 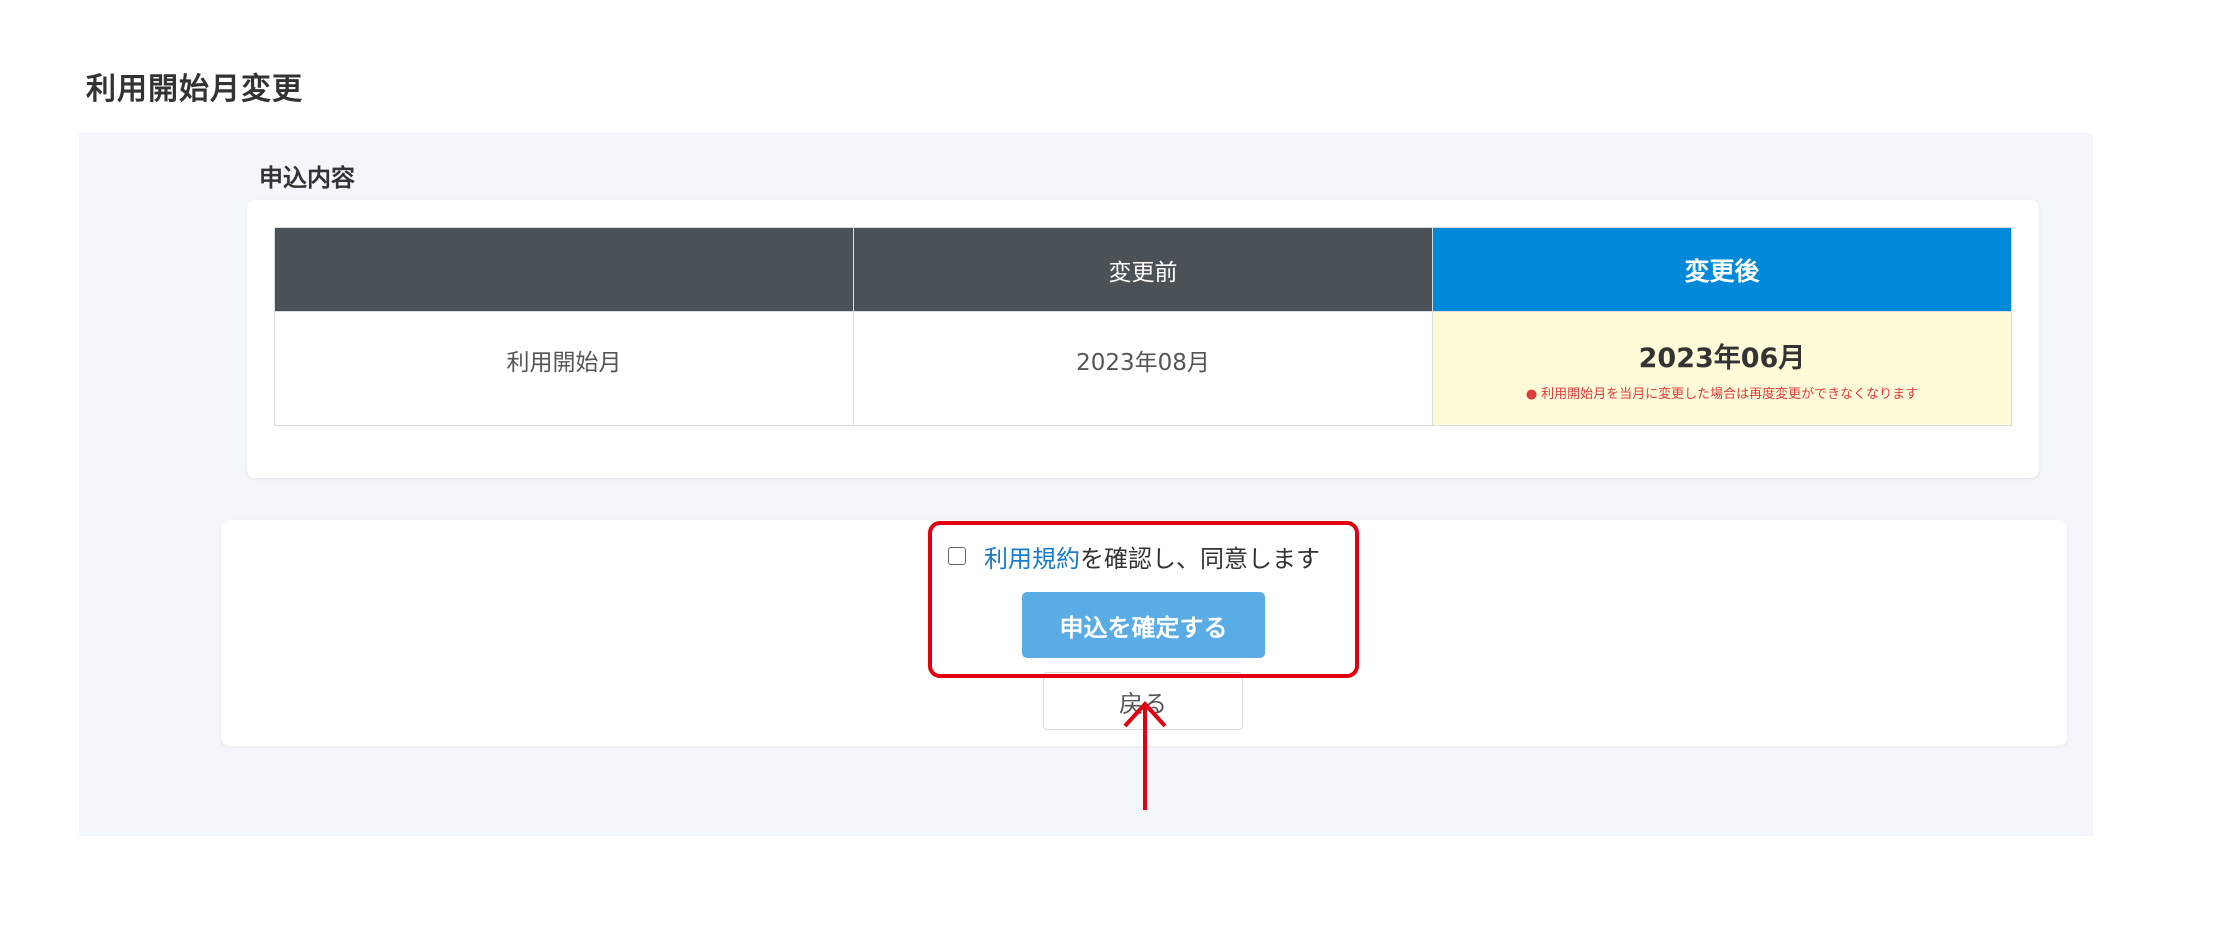 What do you see at coordinates (1145, 755) in the screenshot?
I see `arrow-up-icon` at bounding box center [1145, 755].